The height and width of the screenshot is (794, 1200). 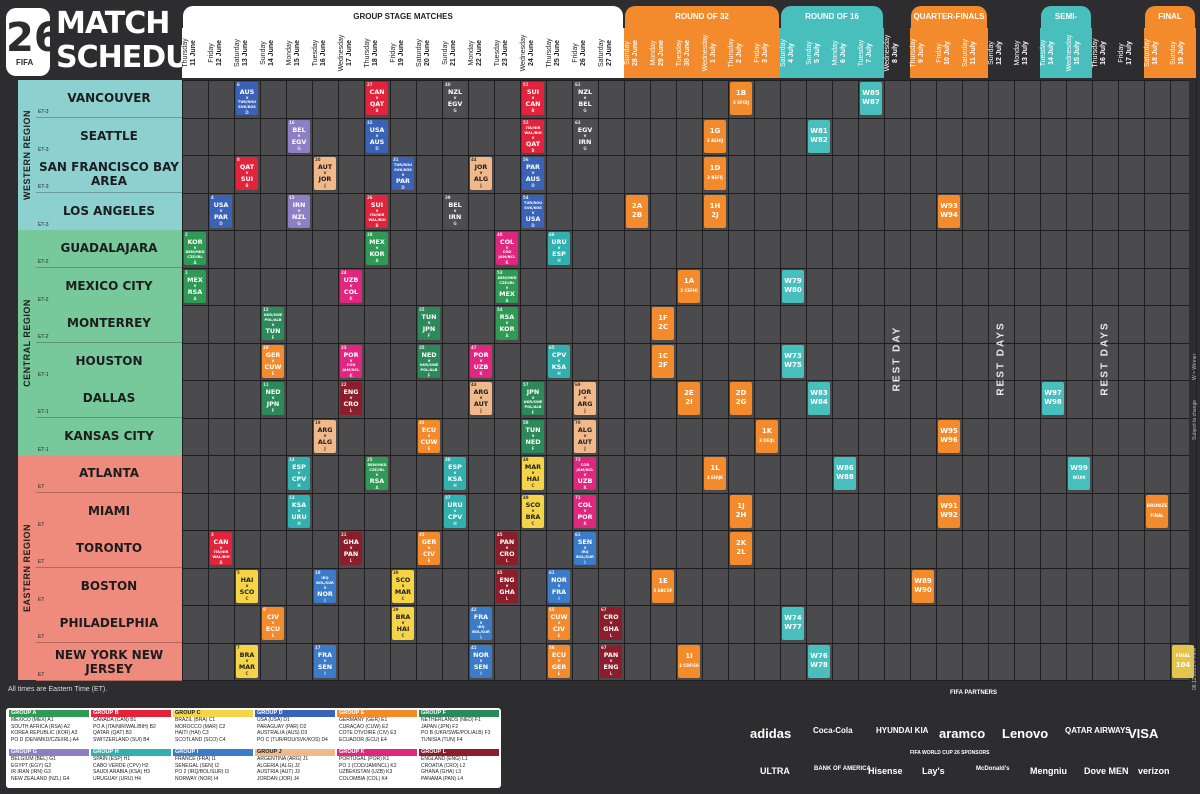 What do you see at coordinates (455, 211) in the screenshot?
I see `match-block: 39 BEL v IRN G` at bounding box center [455, 211].